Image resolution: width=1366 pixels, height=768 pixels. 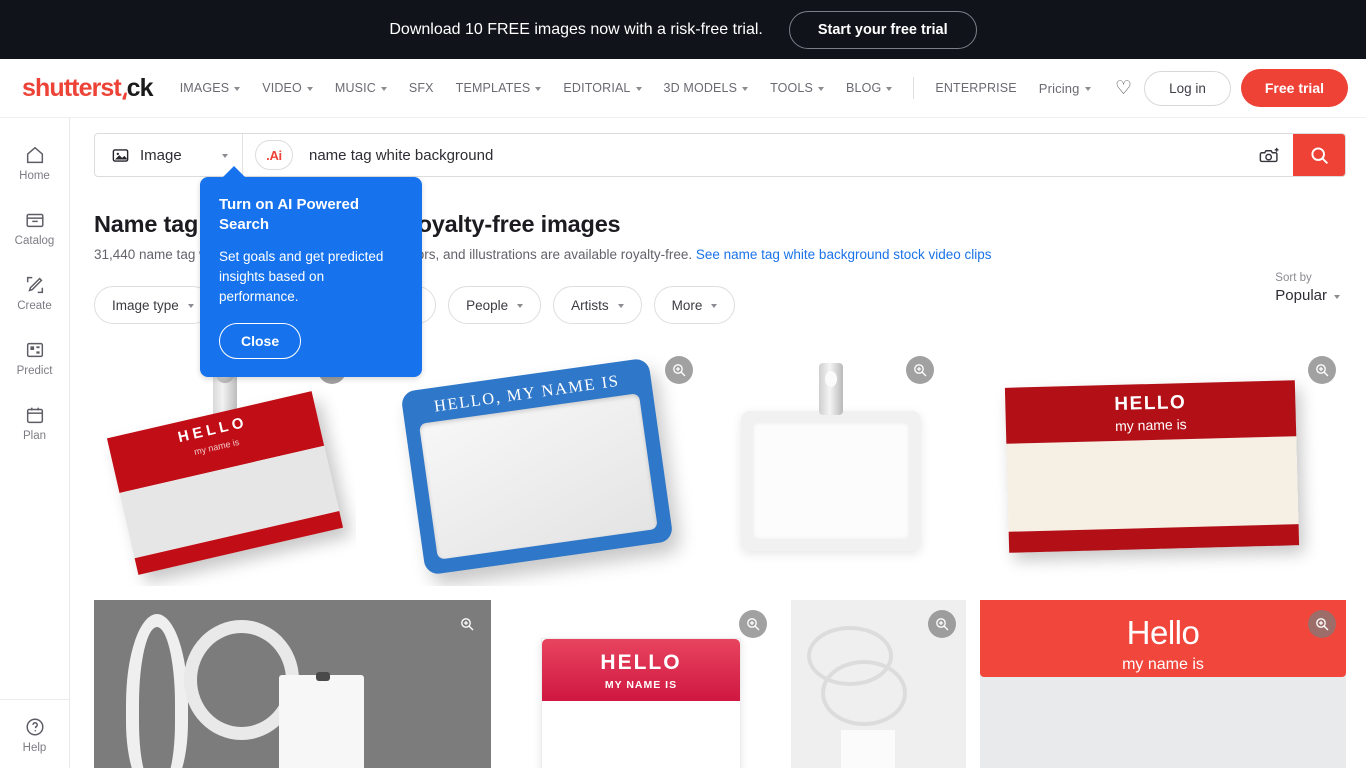 I want to click on search-icon, so click(x=1319, y=155).